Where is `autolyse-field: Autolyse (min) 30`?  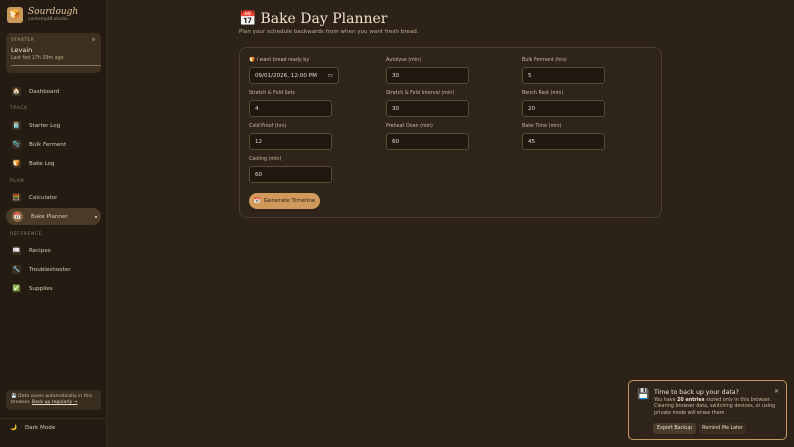
autolyse-field: Autolyse (min) 30 is located at coordinates (427, 71).